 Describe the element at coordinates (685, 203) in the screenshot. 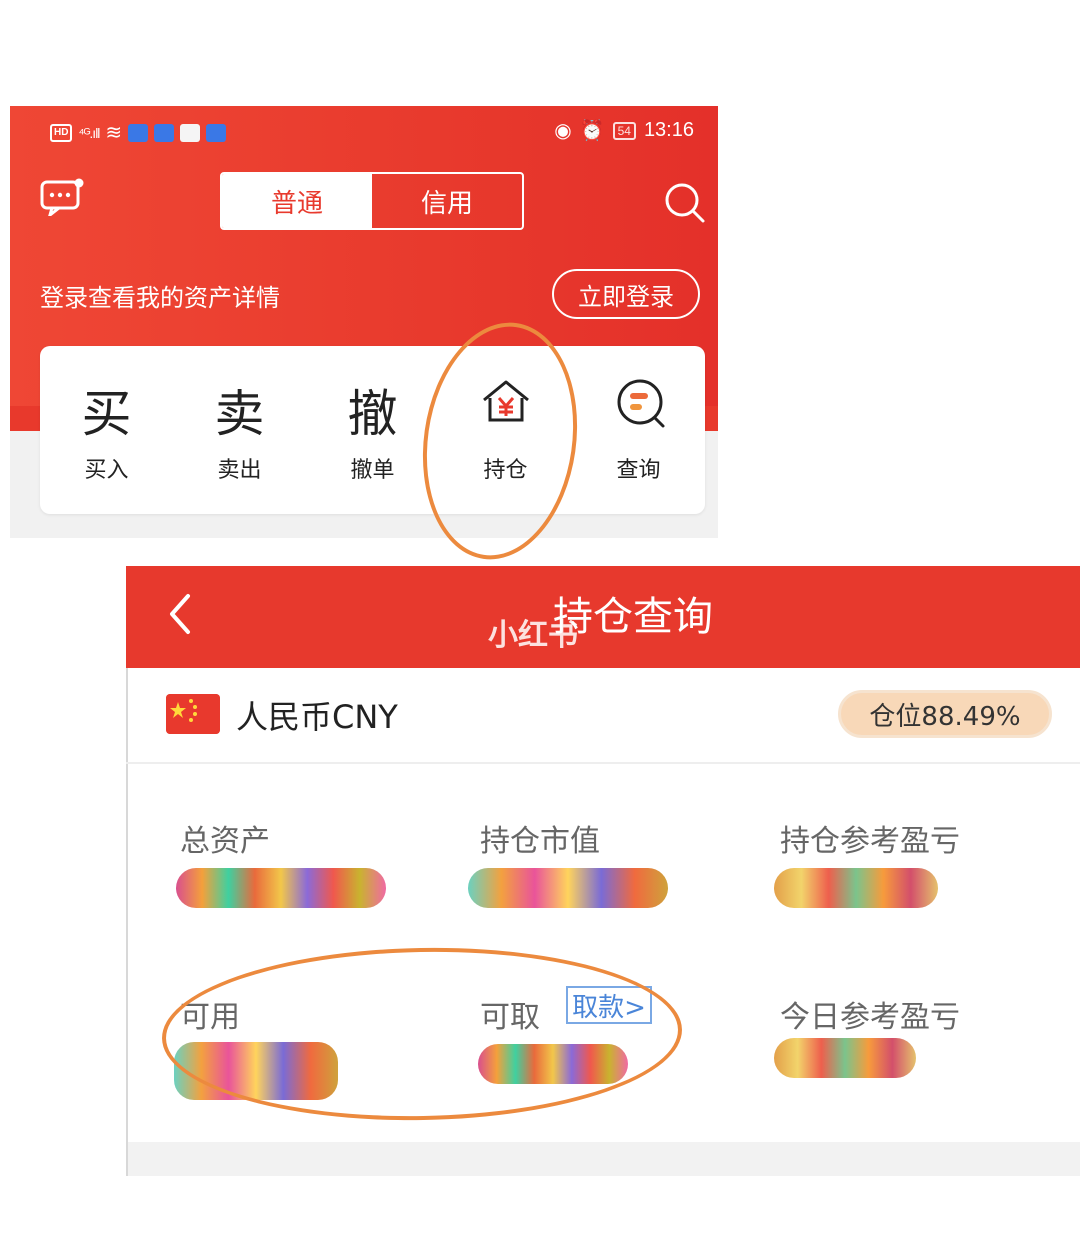

I see `search-icon` at that location.